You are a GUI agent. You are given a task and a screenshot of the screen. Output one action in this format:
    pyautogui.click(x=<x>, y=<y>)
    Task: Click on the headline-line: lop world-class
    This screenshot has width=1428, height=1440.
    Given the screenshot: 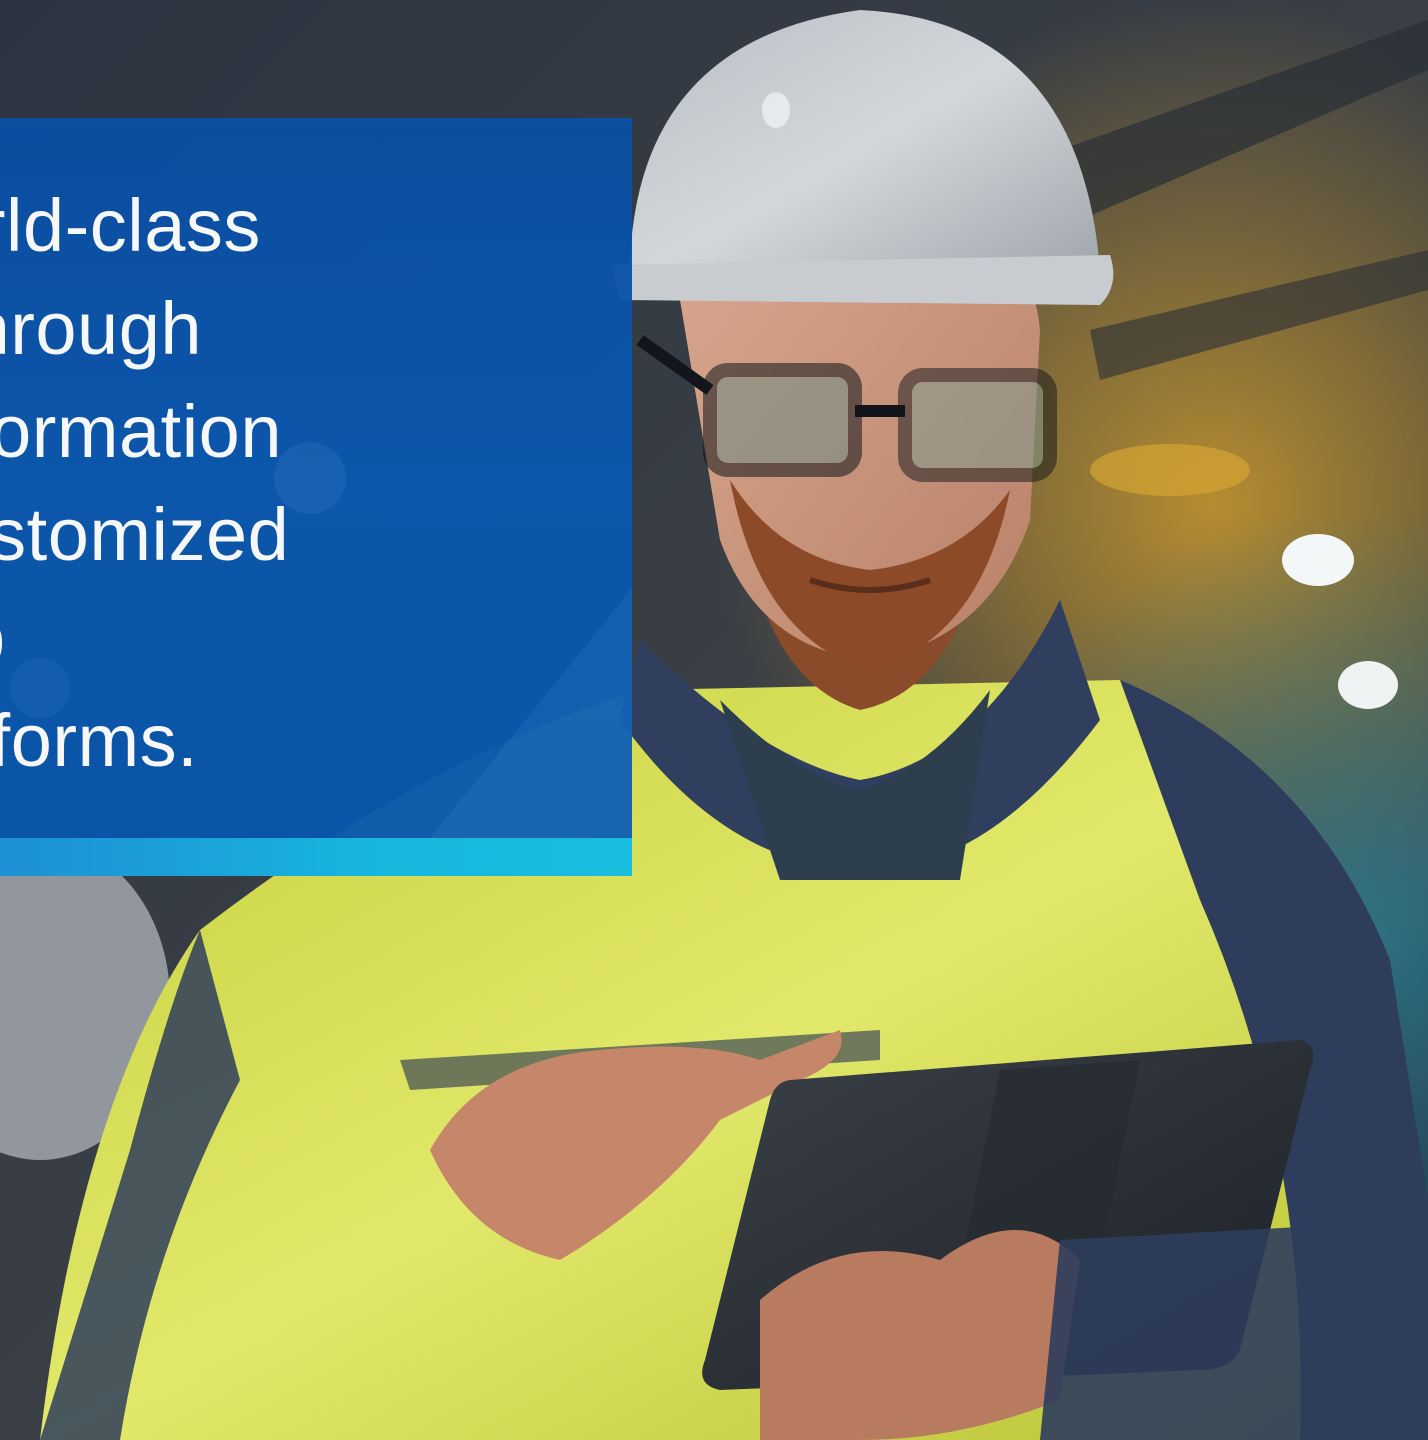 What is the action you would take?
    pyautogui.click(x=130, y=225)
    